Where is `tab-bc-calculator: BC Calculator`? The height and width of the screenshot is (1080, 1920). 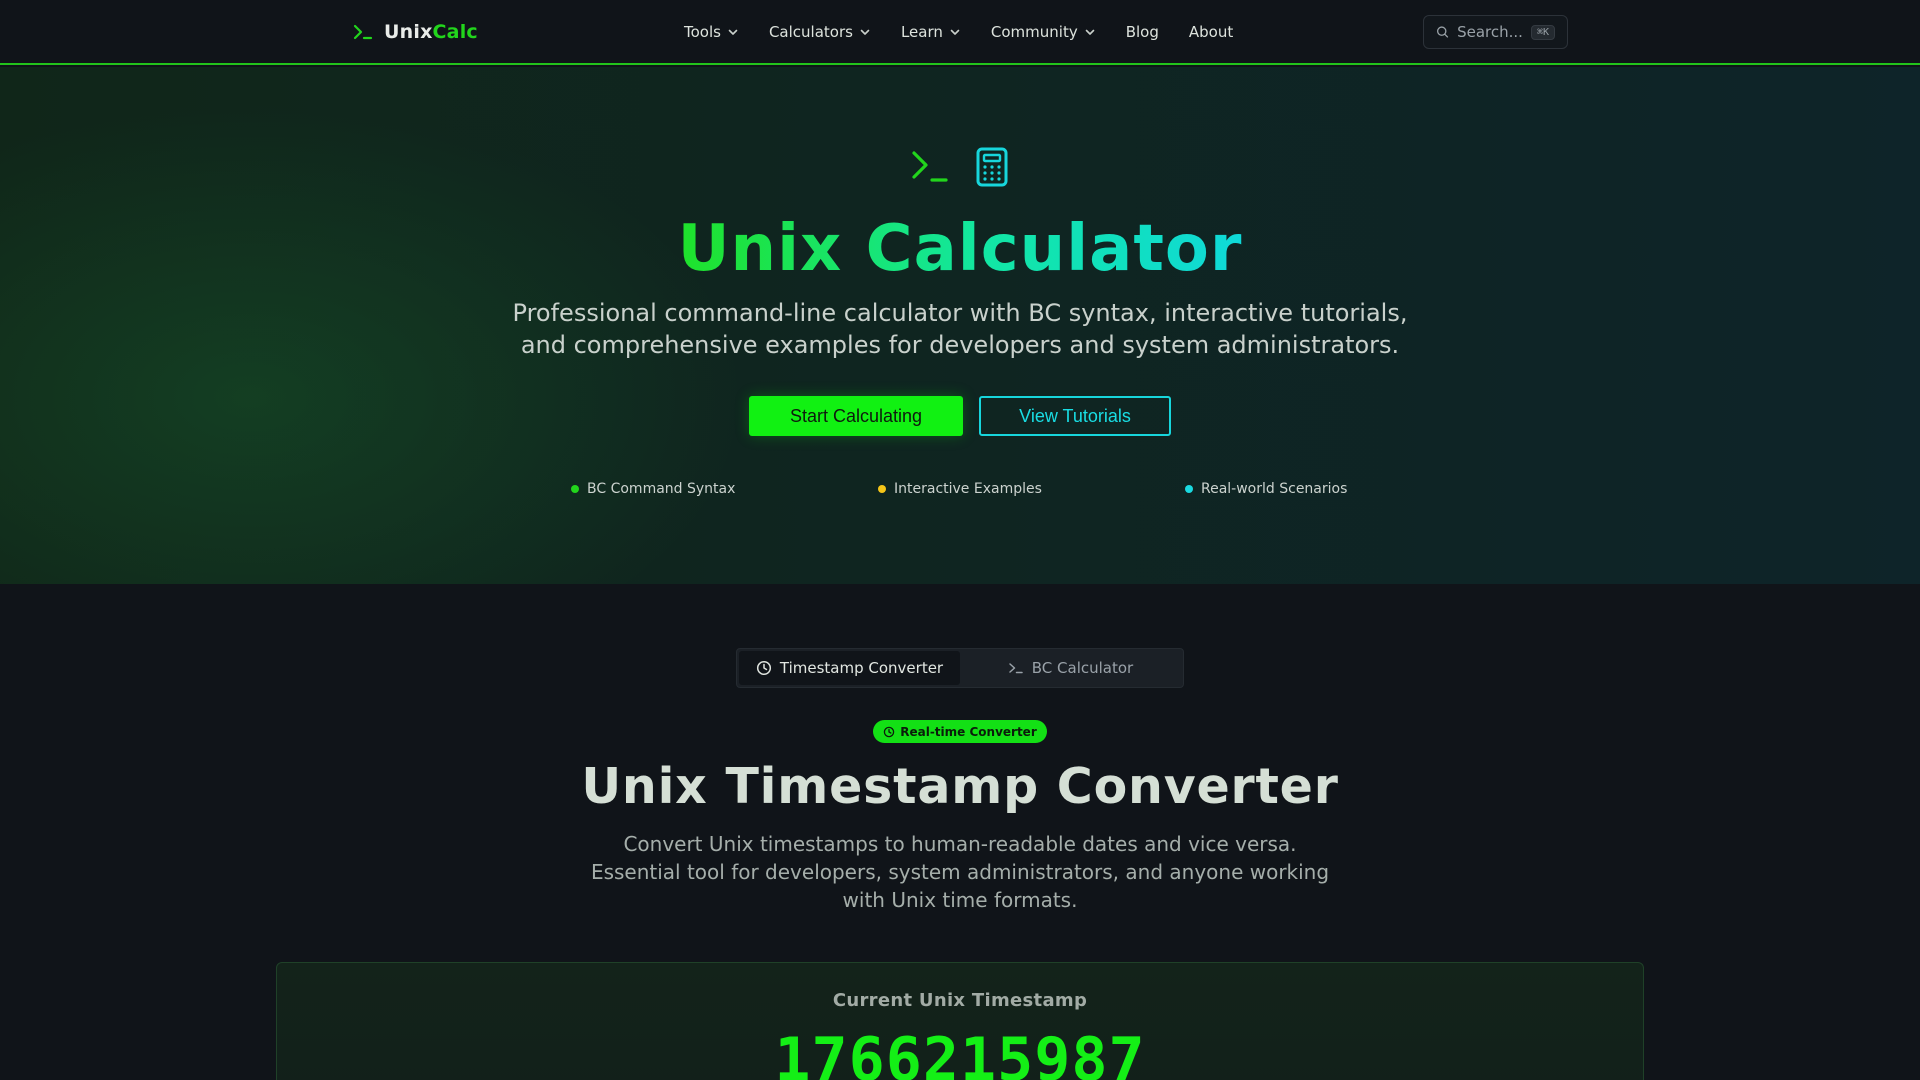 tab-bc-calculator: BC Calculator is located at coordinates (1070, 668).